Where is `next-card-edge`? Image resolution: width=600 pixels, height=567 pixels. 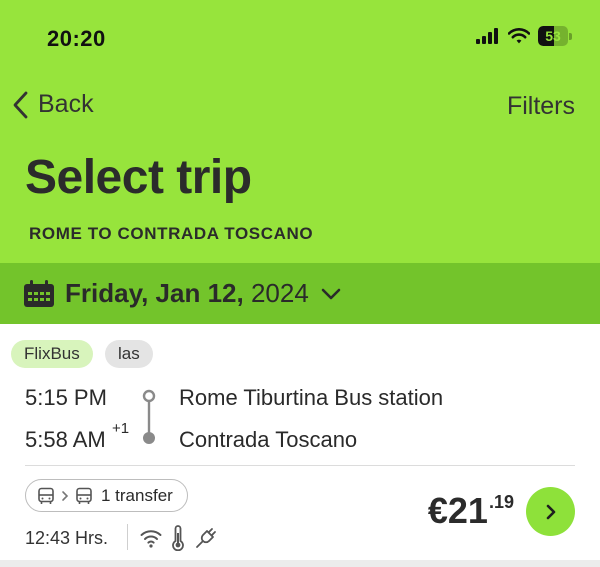
next-card-edge is located at coordinates (300, 563).